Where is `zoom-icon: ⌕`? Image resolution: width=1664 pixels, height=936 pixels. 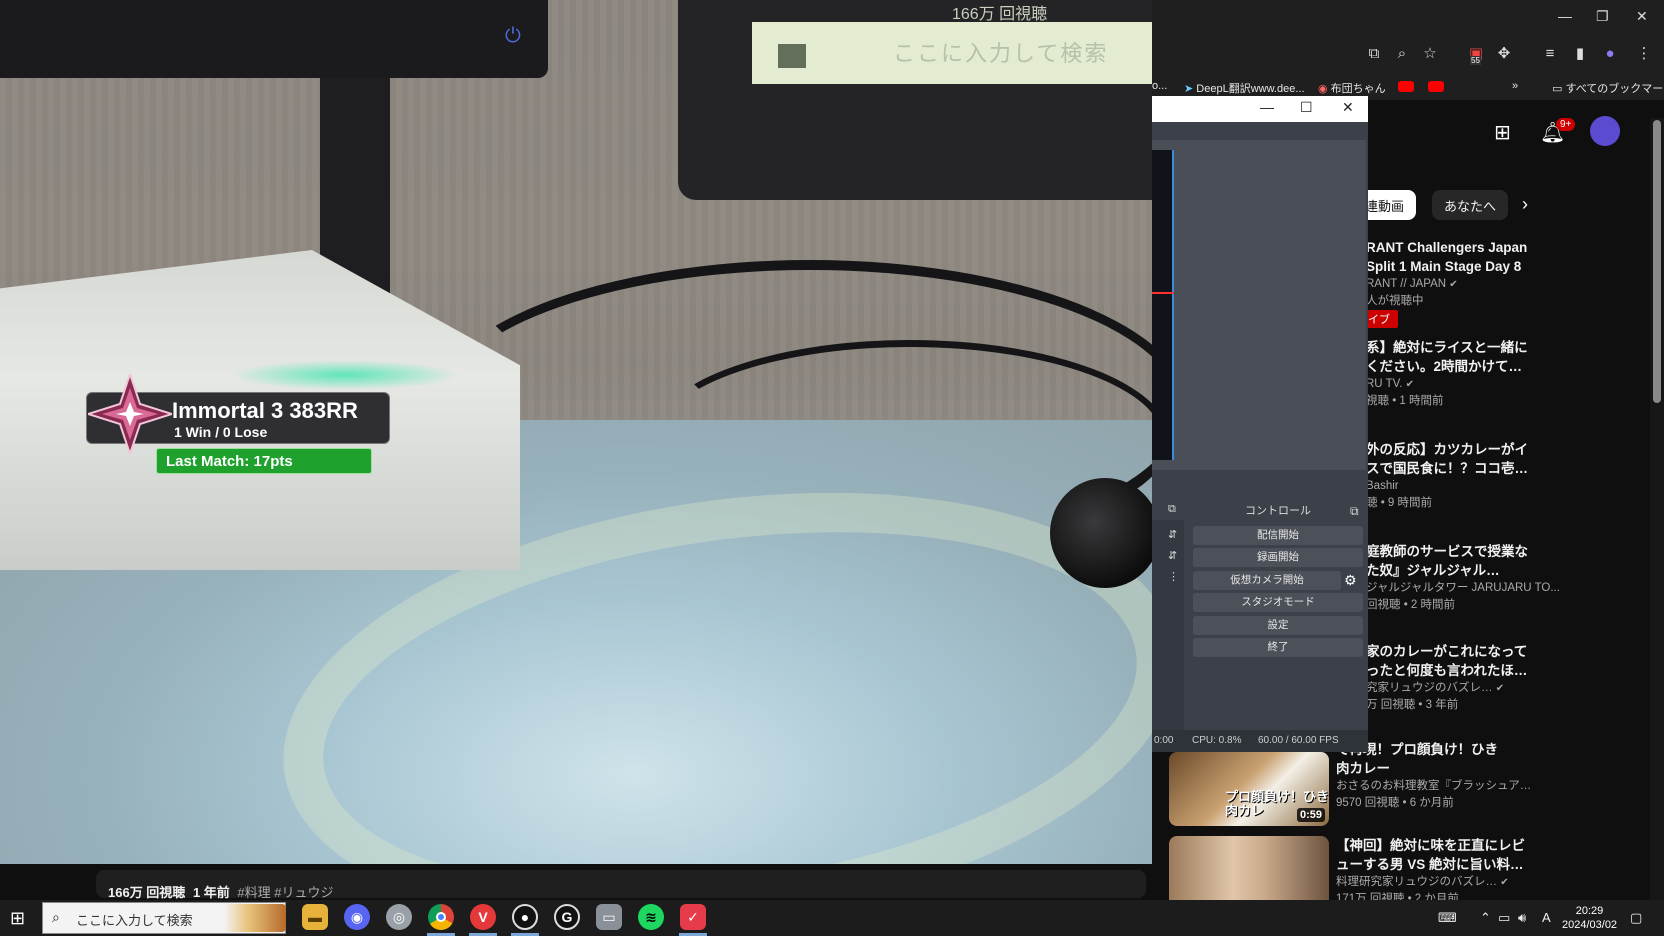 zoom-icon: ⌕ is located at coordinates (1402, 54).